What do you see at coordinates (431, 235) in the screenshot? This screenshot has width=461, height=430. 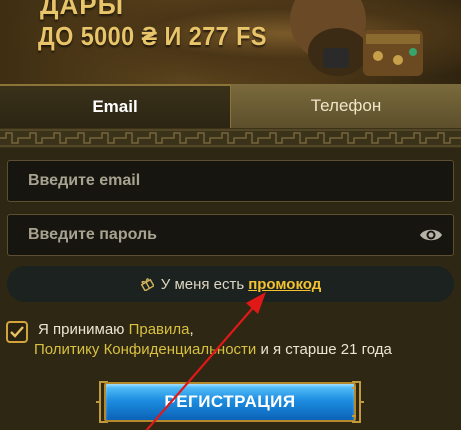 I see `eye-icon` at bounding box center [431, 235].